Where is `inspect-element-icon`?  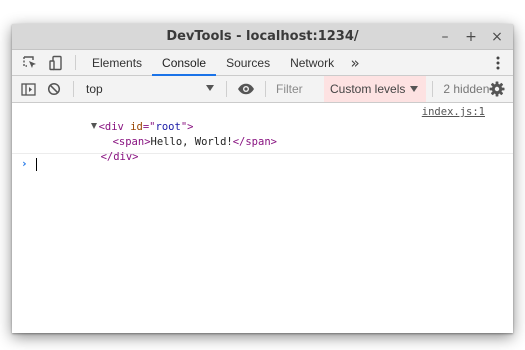
inspect-element-icon is located at coordinates (30, 62).